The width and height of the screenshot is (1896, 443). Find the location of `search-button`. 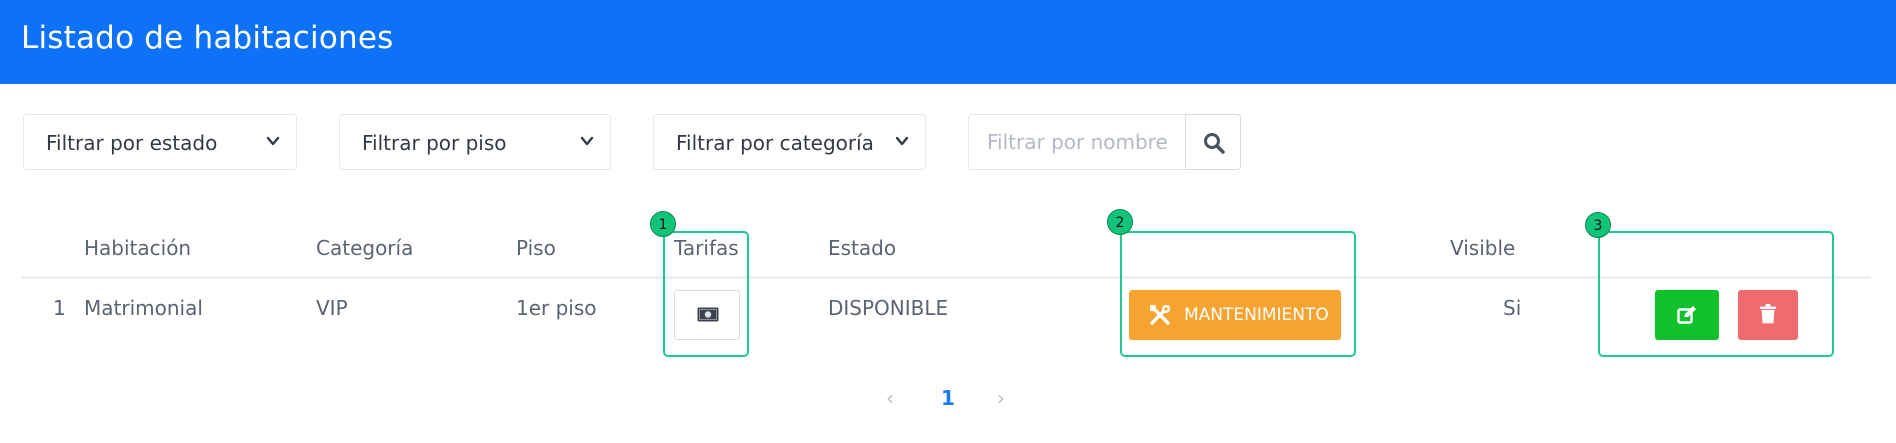

search-button is located at coordinates (1213, 142).